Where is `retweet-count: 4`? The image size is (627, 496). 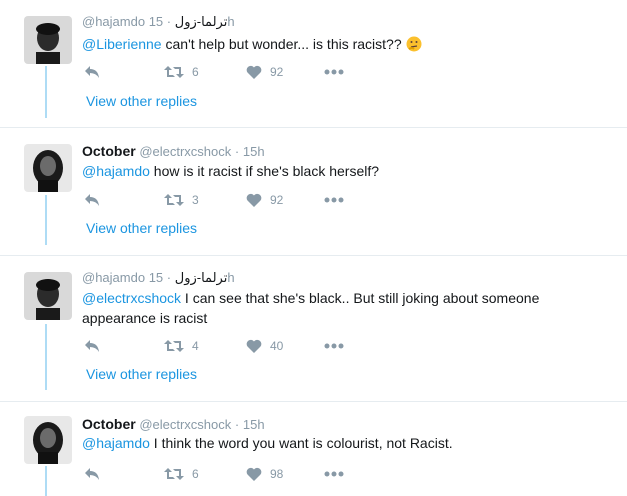 retweet-count: 4 is located at coordinates (195, 346).